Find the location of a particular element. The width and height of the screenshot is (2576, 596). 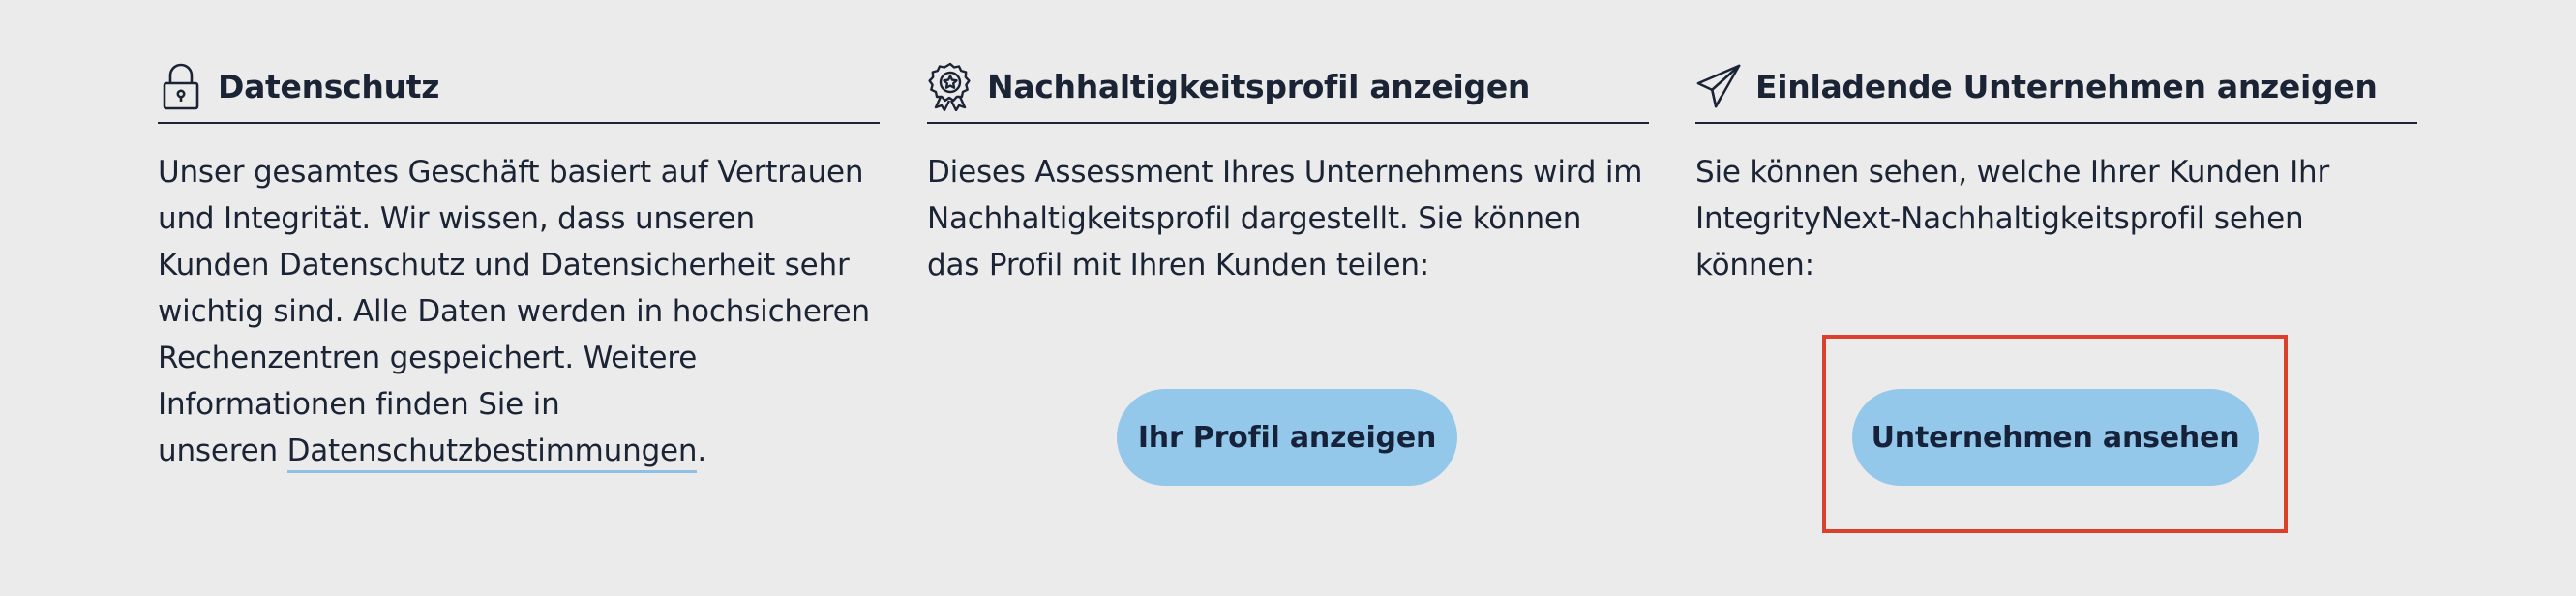

inviting-companies-title: Einladende Unternehmen anzeigen is located at coordinates (2066, 86).